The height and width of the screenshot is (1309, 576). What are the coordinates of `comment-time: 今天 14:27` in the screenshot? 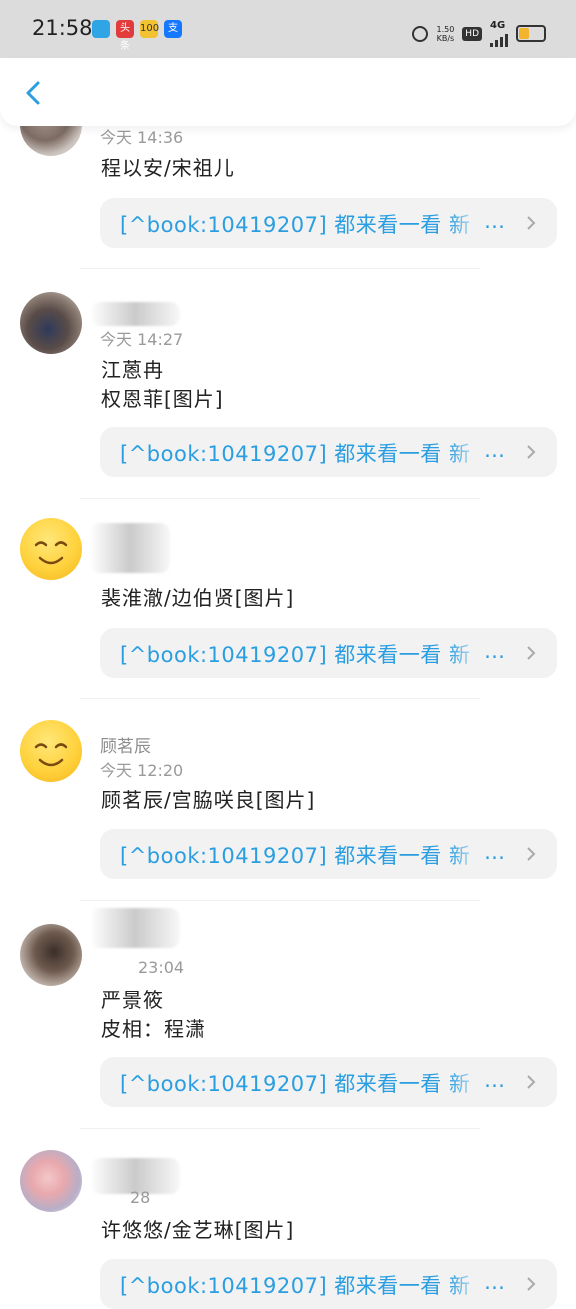 It's located at (142, 339).